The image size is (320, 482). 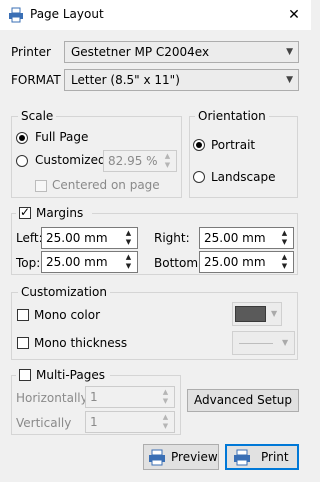 I want to click on customized-label: Customized, so click(x=70, y=160).